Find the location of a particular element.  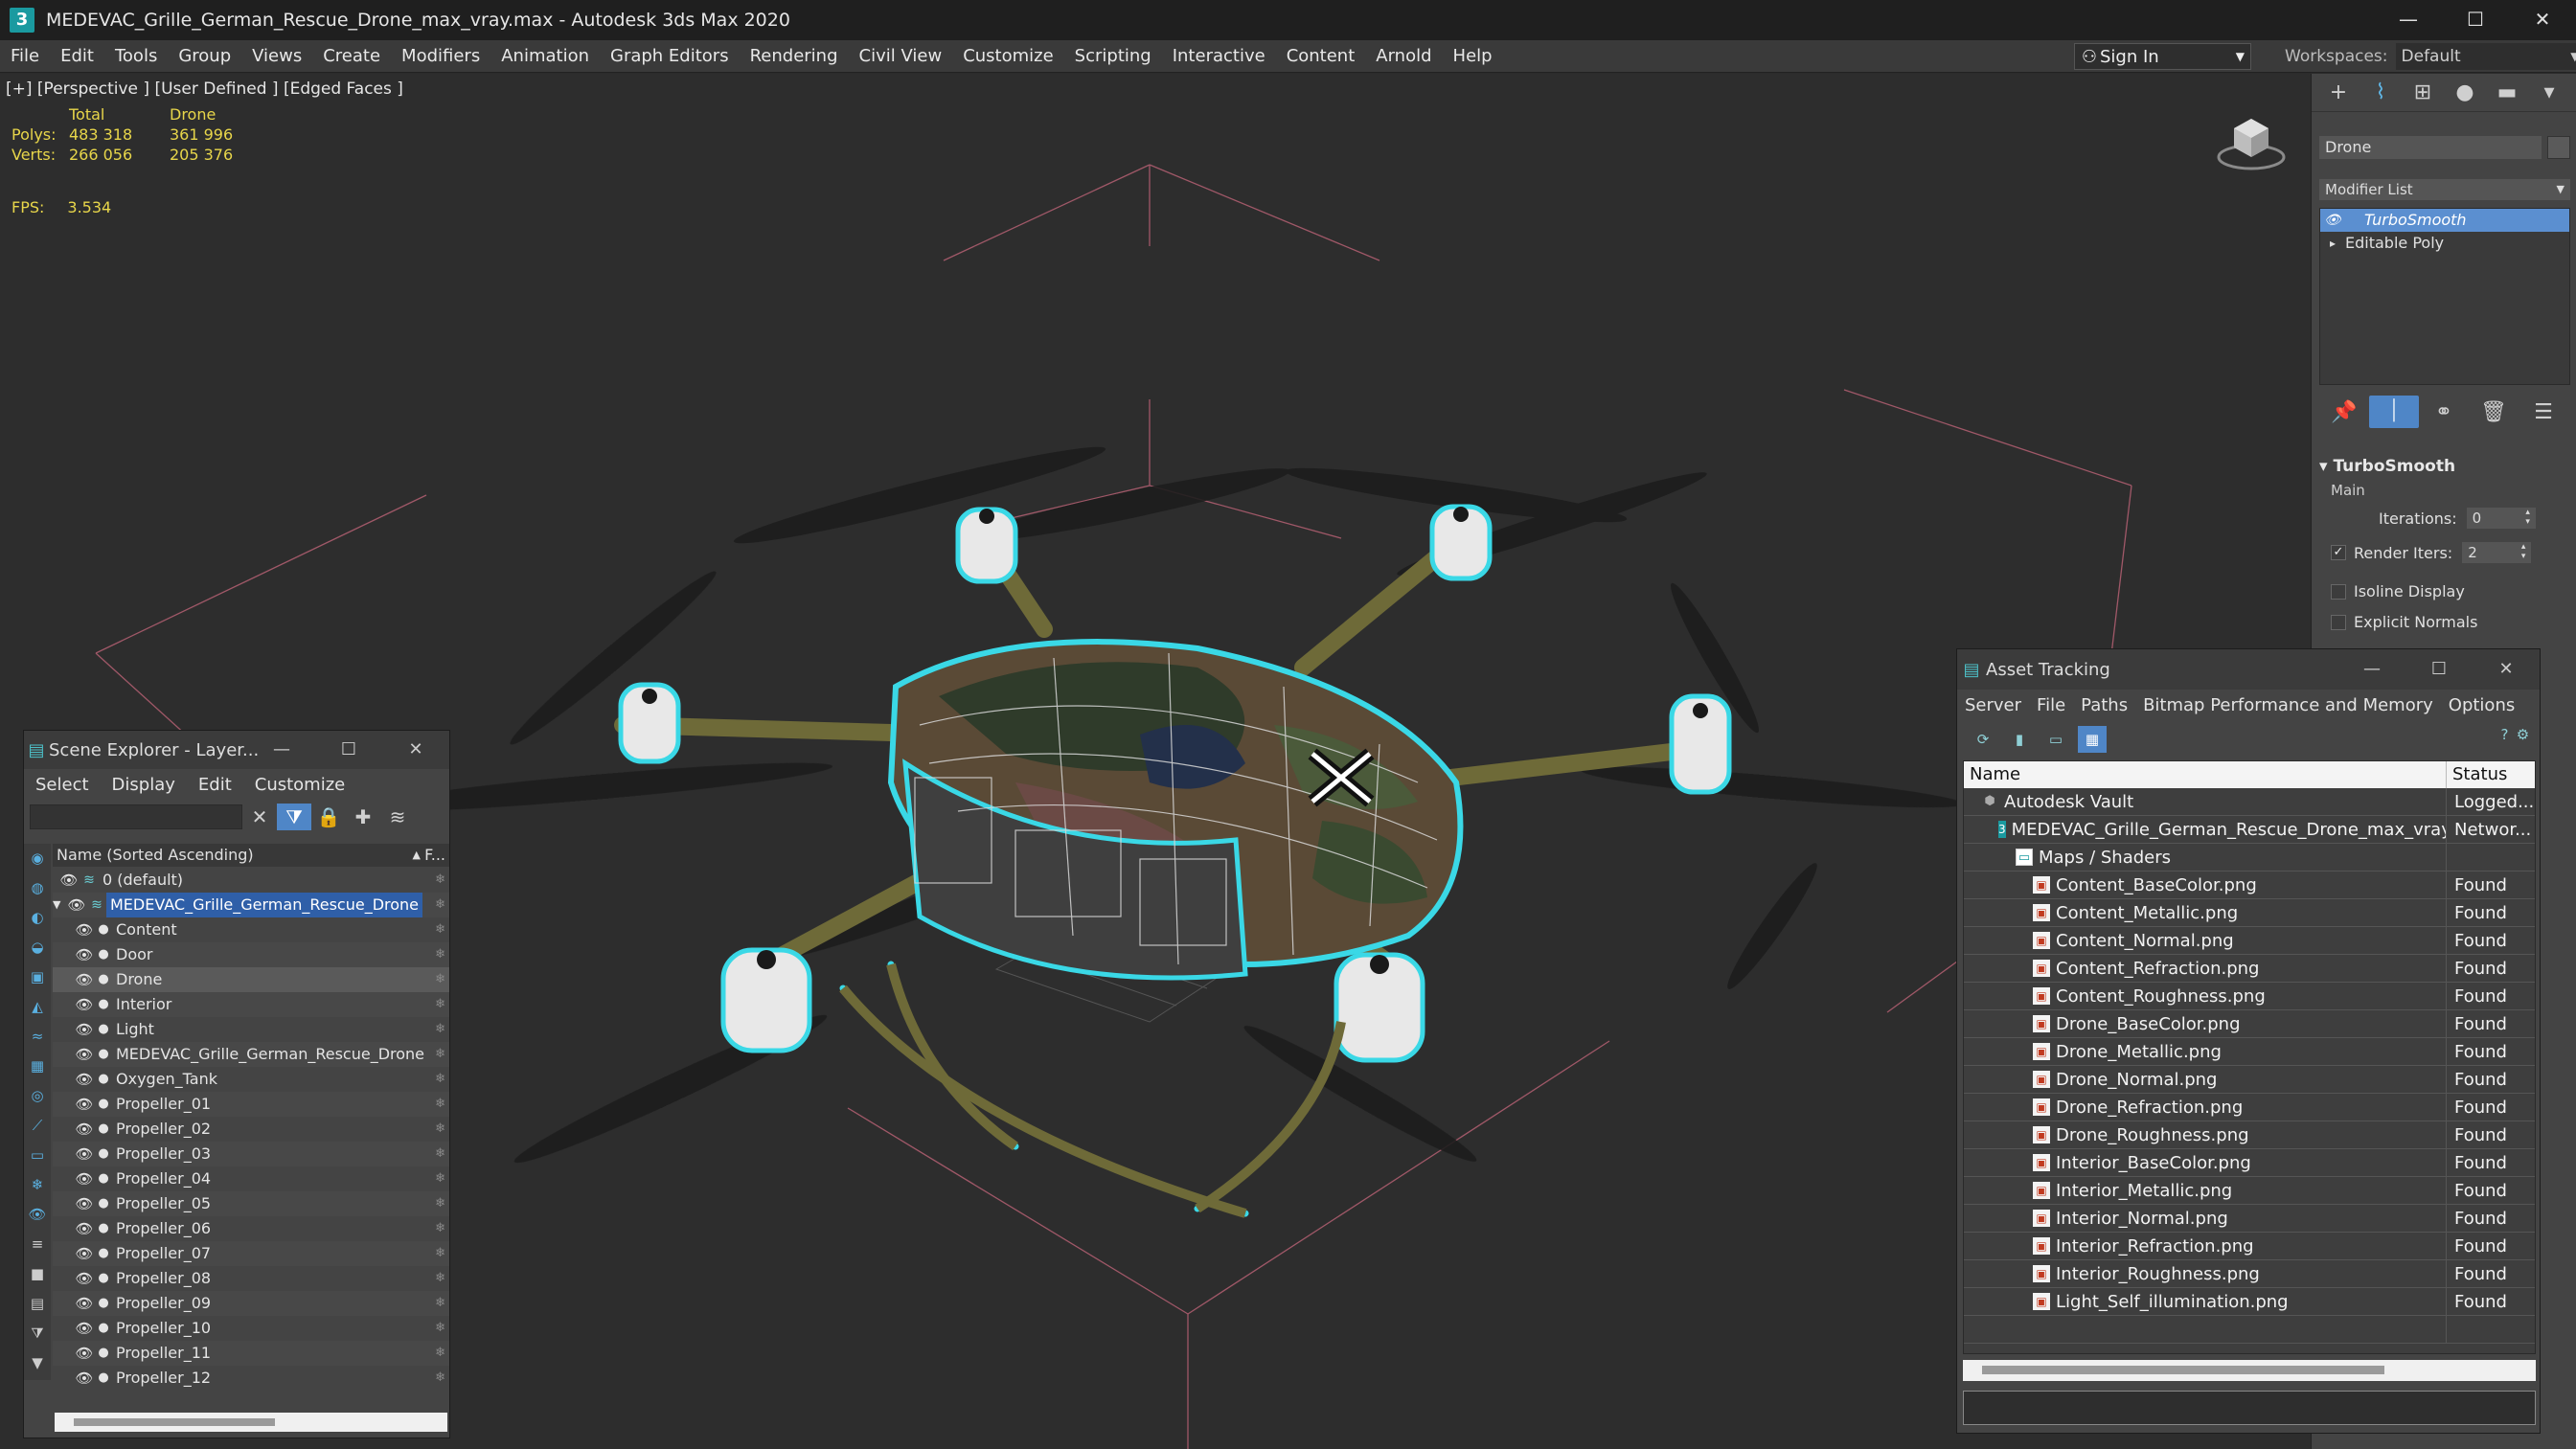

containers-filter-icon: ▭ is located at coordinates (37, 1155).